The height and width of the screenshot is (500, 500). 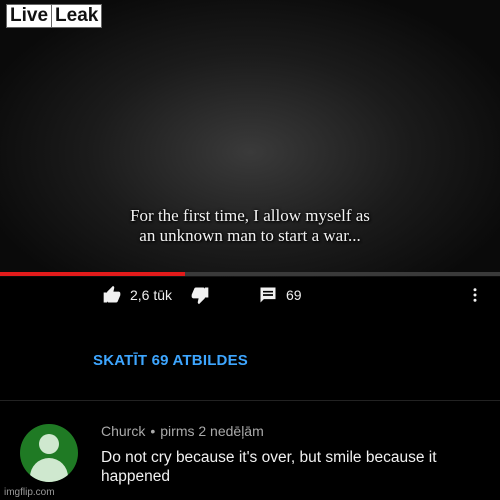 What do you see at coordinates (250, 215) in the screenshot?
I see `subtitle-line-1: For the first time, I allow myself as` at bounding box center [250, 215].